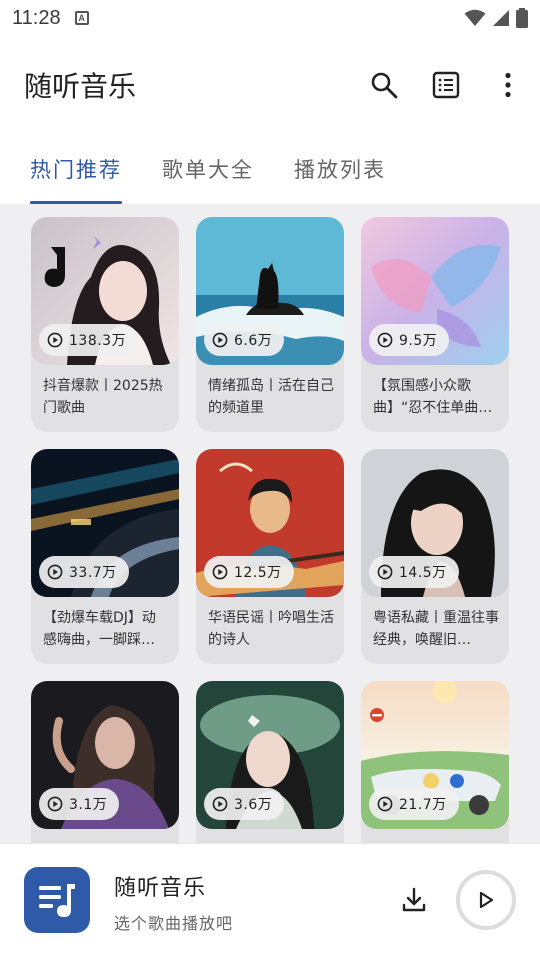 The height and width of the screenshot is (960, 540). Describe the element at coordinates (174, 923) in the screenshot. I see `player-subtitle: 选个歌曲播放吧` at that location.